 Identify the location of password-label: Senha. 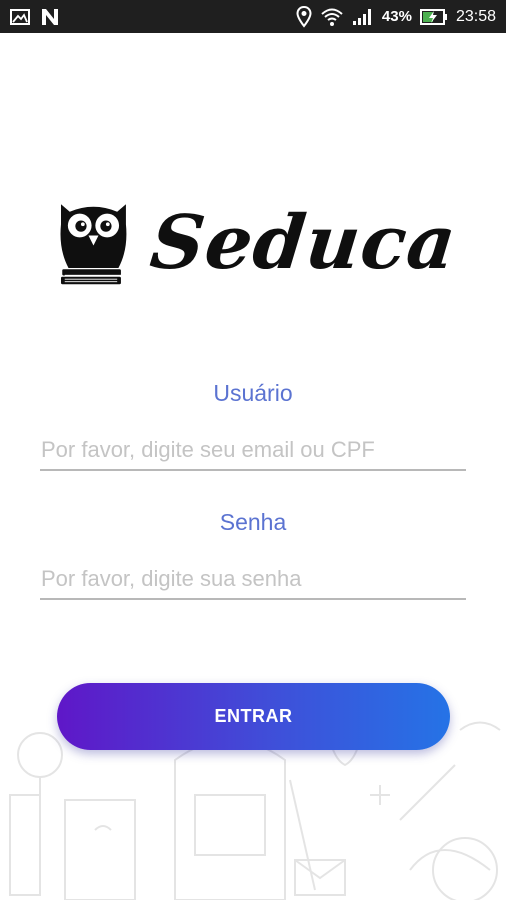
(253, 522).